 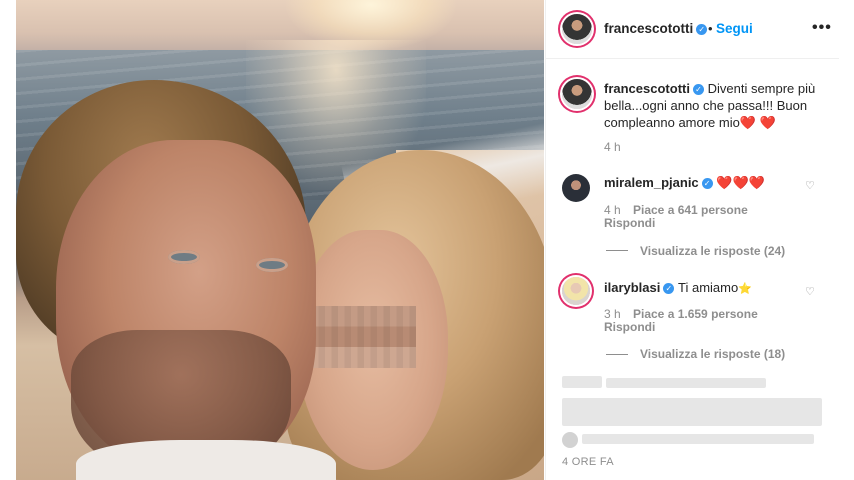 What do you see at coordinates (647, 88) in the screenshot?
I see `caption-username: francescototti` at bounding box center [647, 88].